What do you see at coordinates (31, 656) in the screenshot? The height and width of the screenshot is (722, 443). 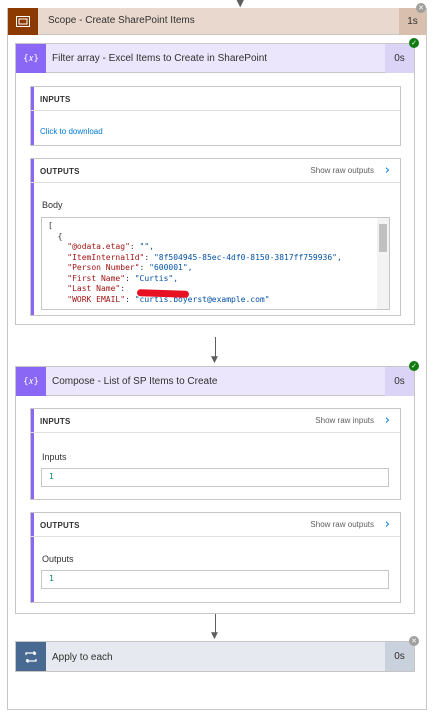 I see `loop-icon` at bounding box center [31, 656].